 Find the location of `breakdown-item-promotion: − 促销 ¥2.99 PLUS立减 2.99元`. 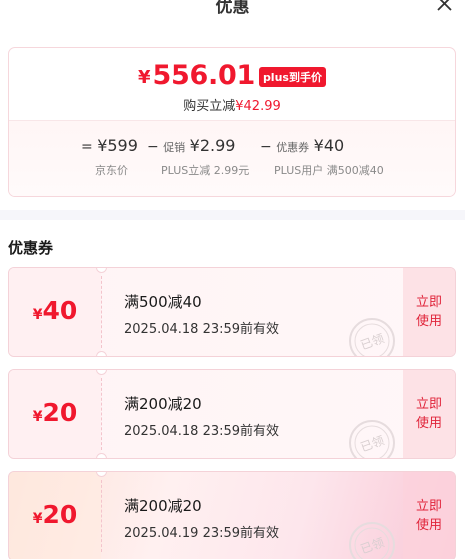

breakdown-item-promotion: − 促销 ¥2.99 PLUS立减 2.99元 is located at coordinates (198, 156).